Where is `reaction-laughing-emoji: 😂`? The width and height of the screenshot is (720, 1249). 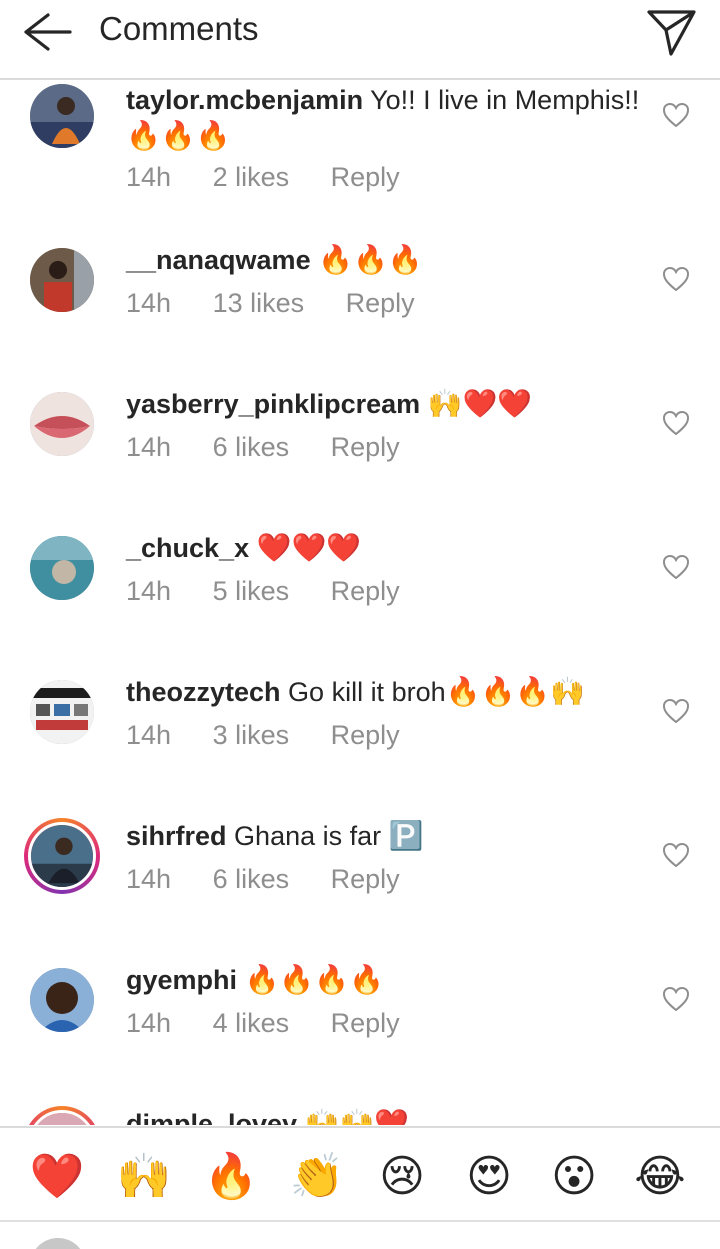 reaction-laughing-emoji: 😂 is located at coordinates (660, 1177).